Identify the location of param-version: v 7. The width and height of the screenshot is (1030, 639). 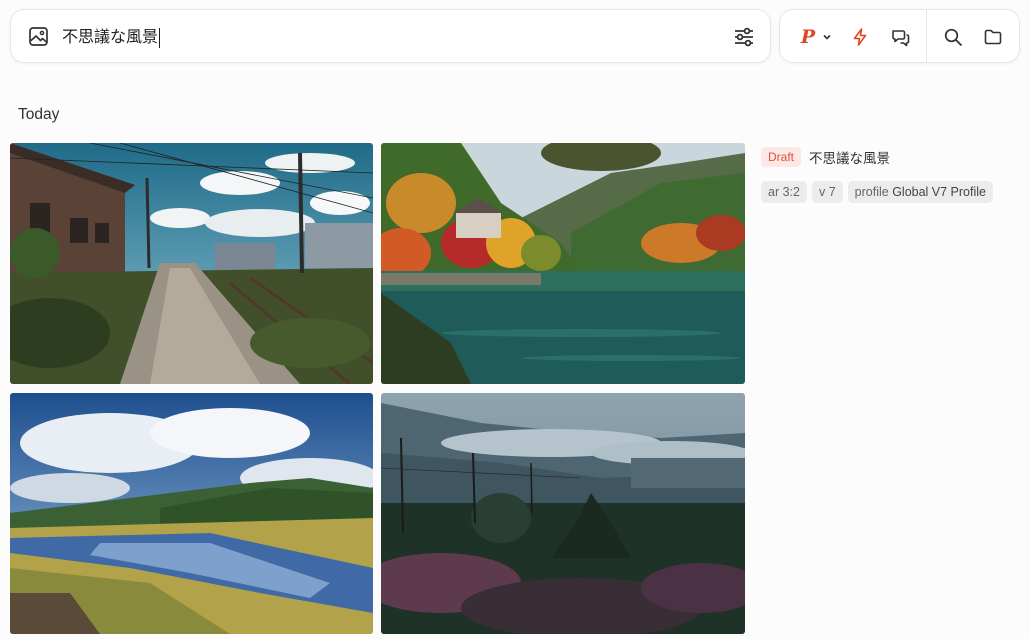
(827, 192).